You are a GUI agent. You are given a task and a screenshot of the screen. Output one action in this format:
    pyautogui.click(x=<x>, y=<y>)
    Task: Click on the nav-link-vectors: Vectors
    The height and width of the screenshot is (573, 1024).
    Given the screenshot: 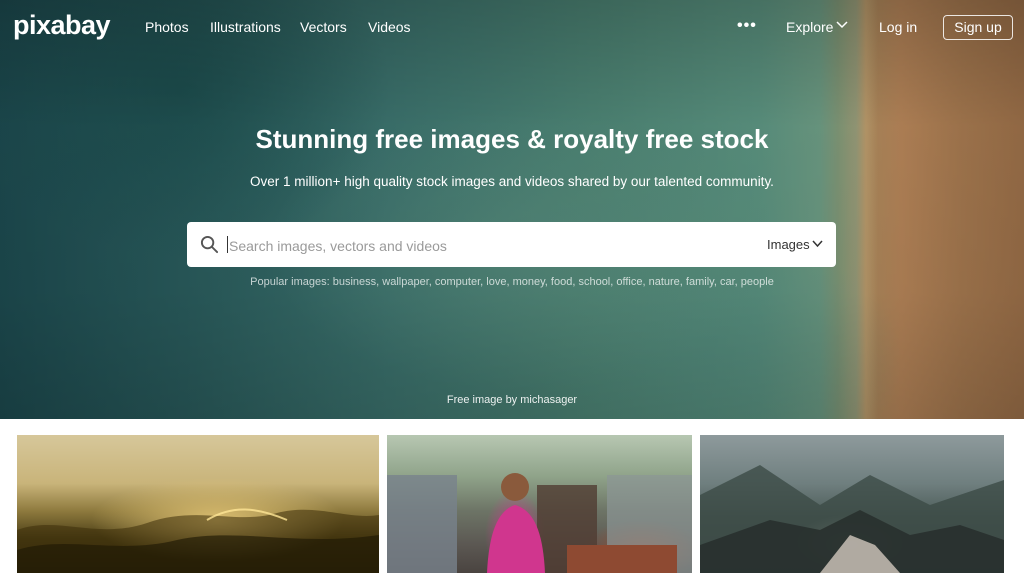 What is the action you would take?
    pyautogui.click(x=323, y=27)
    